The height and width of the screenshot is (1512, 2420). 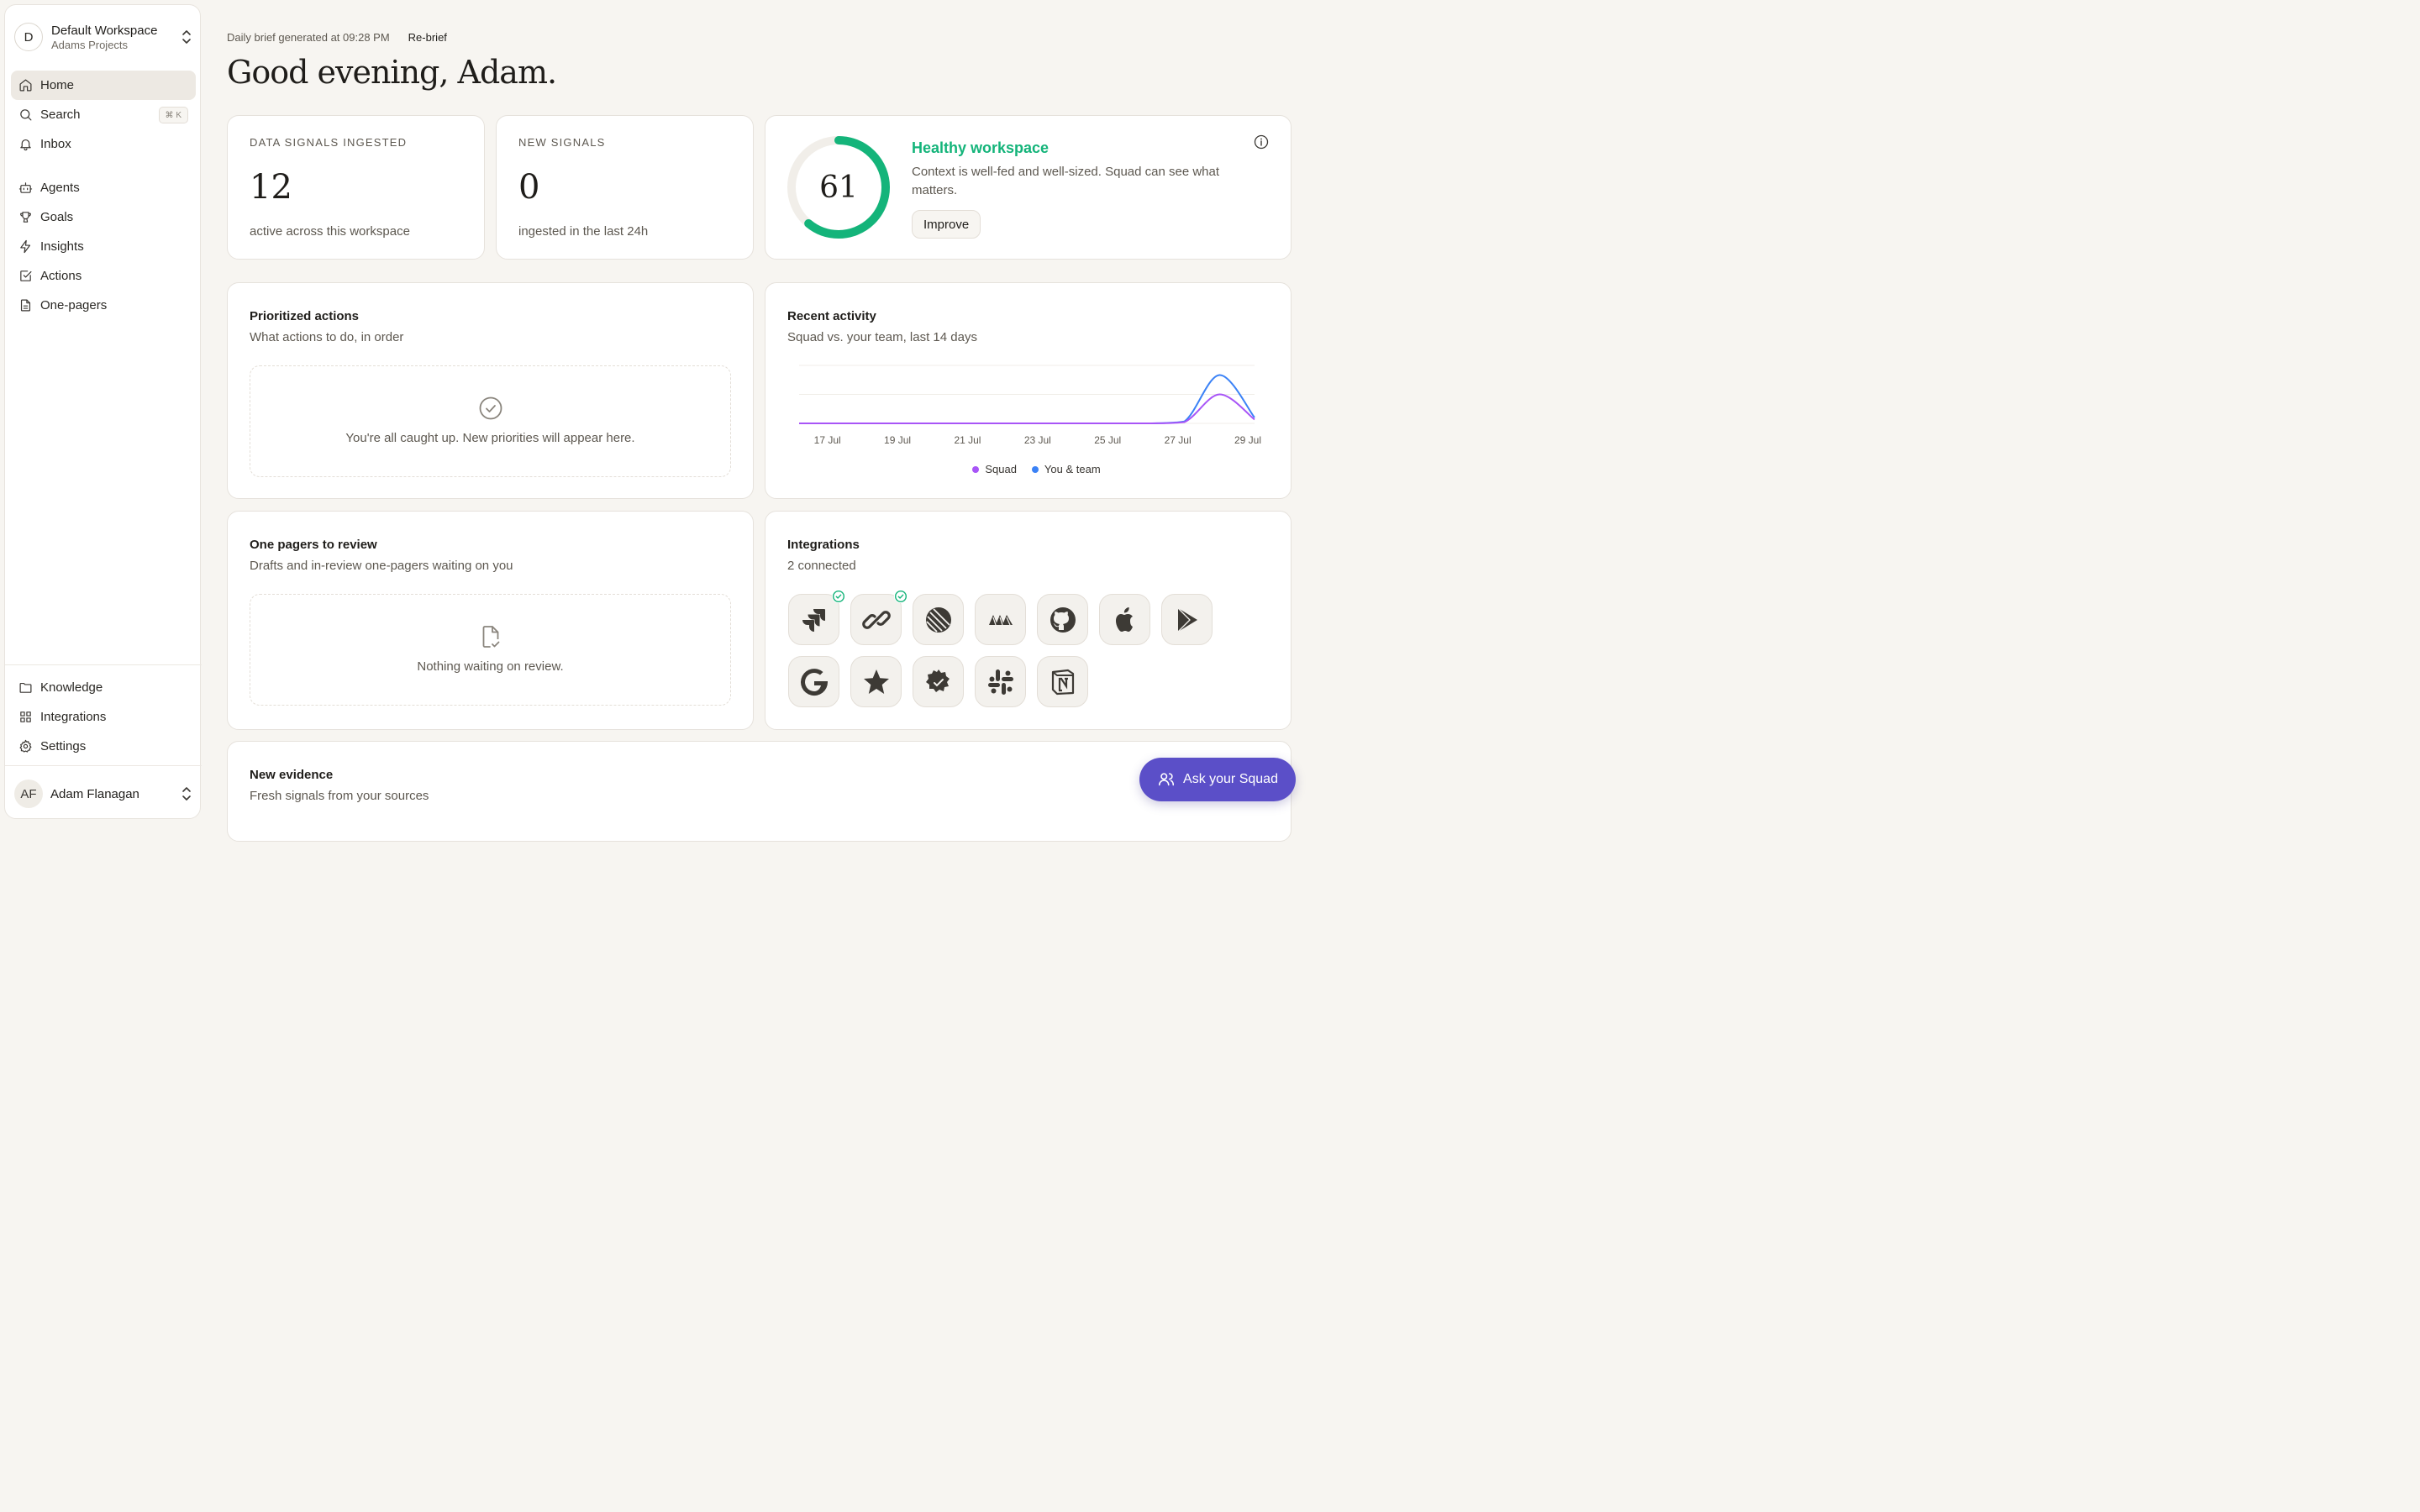 What do you see at coordinates (26, 115) in the screenshot?
I see `search-icon` at bounding box center [26, 115].